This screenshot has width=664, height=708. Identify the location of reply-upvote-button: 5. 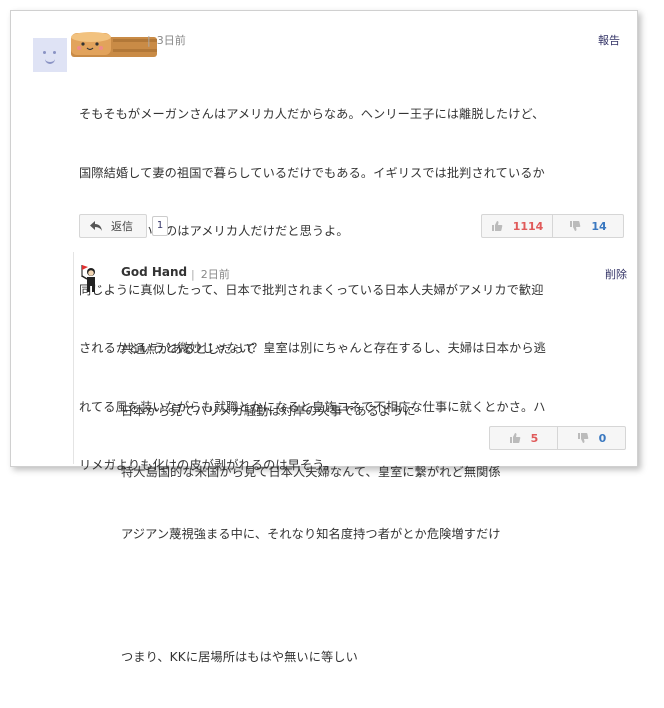
(523, 438).